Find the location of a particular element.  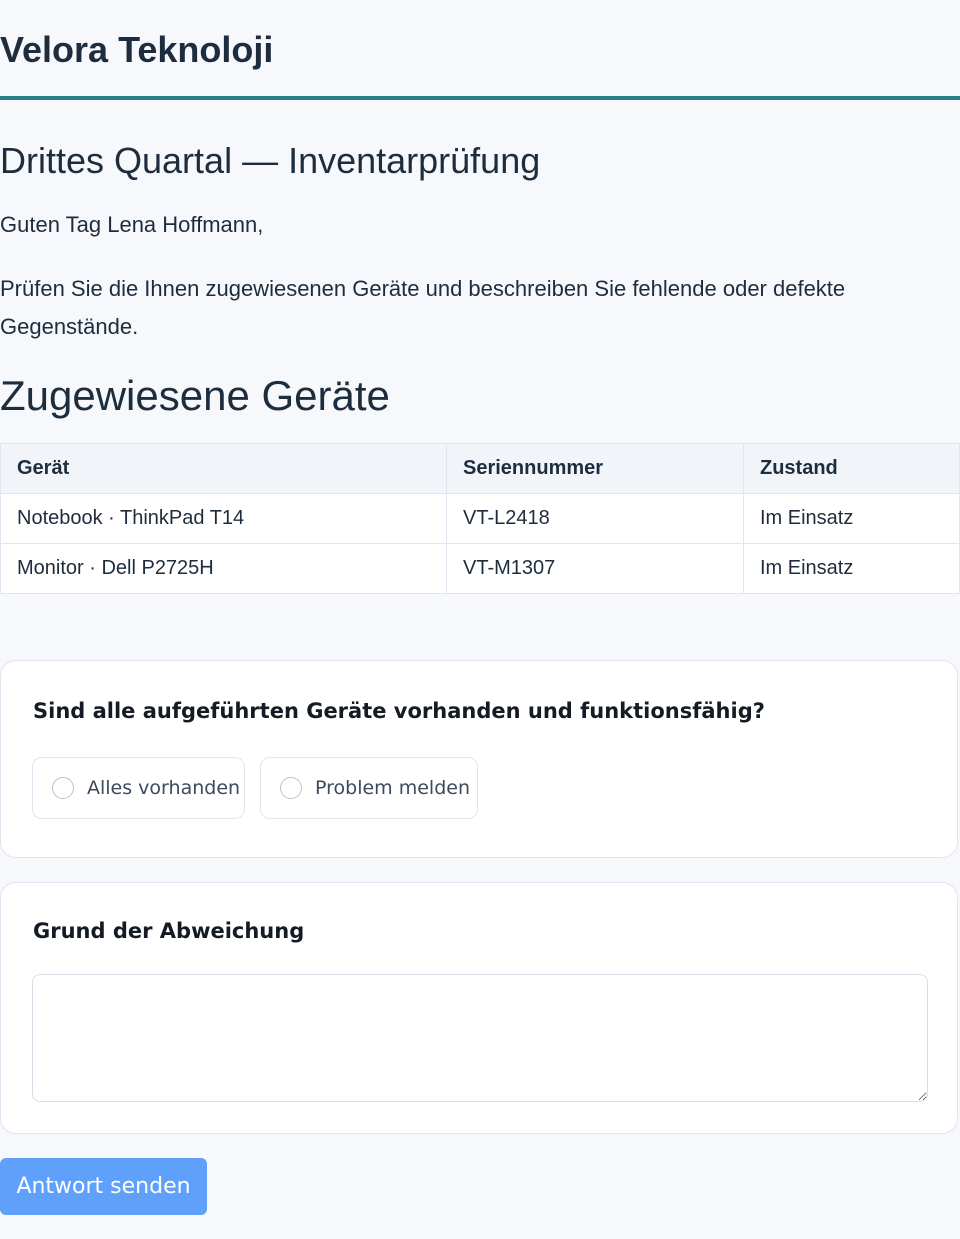

device-name-cell: Monitor · Dell P2725H is located at coordinates (223, 568).